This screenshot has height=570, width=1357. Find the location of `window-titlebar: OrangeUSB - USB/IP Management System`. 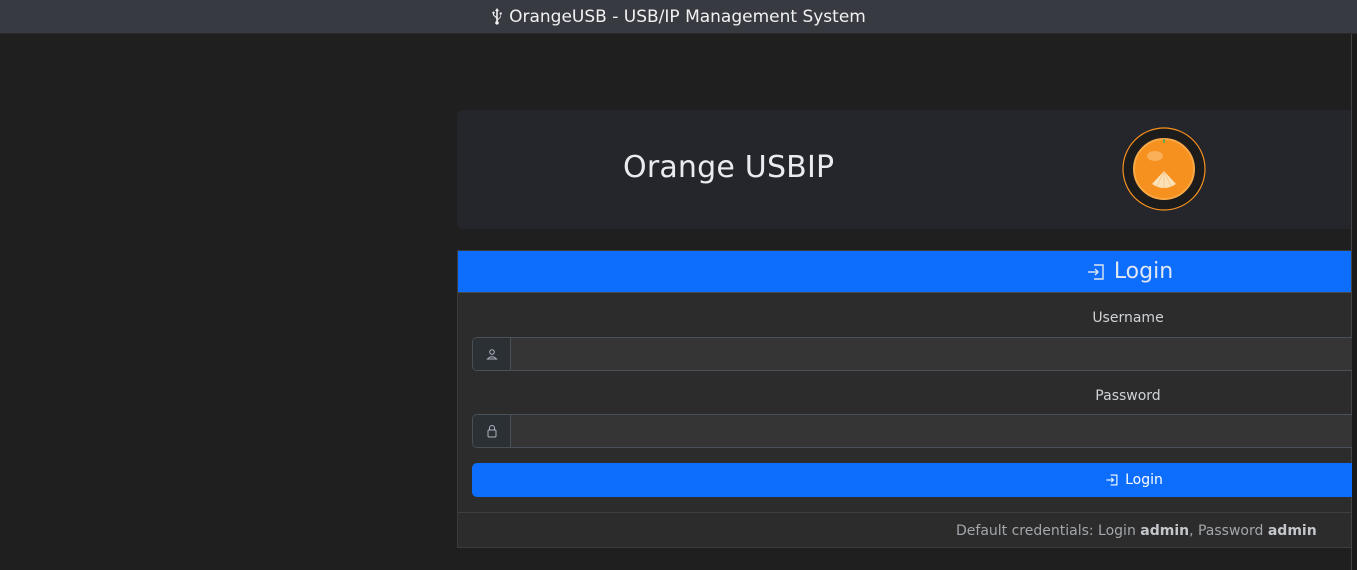

window-titlebar: OrangeUSB - USB/IP Management System is located at coordinates (678, 16).